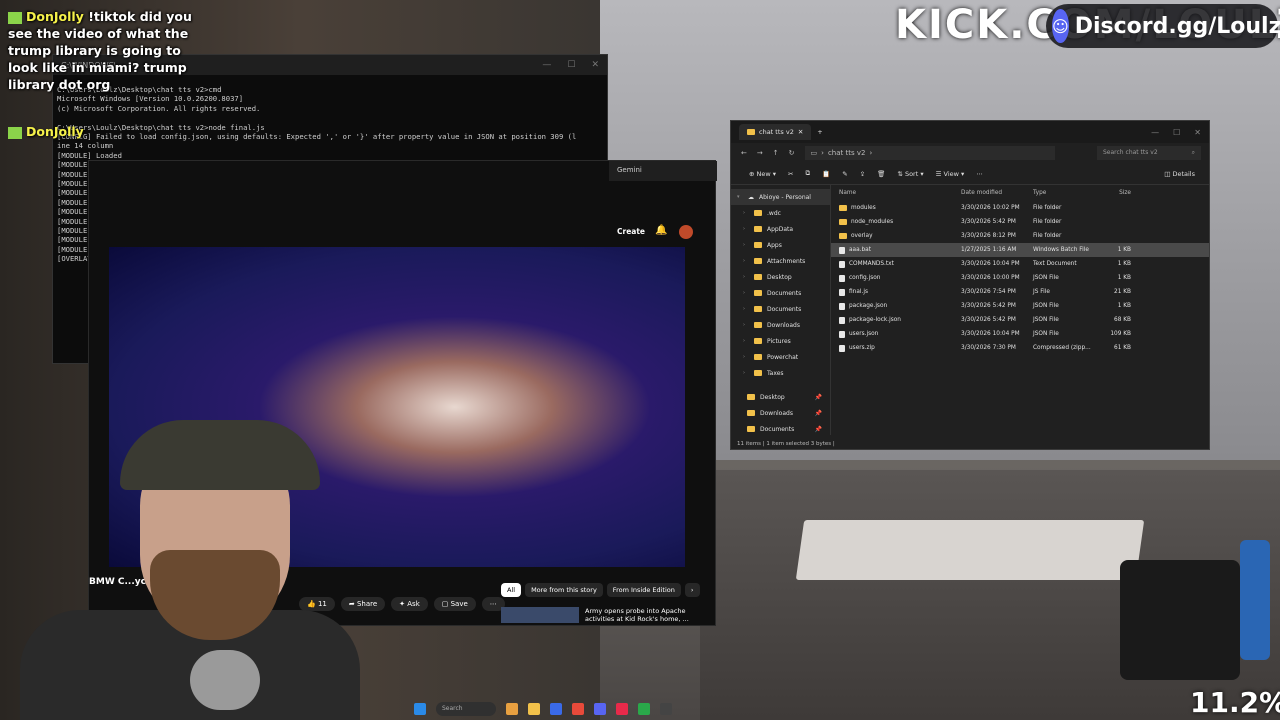  I want to click on taskbar-explorer-icon, so click(534, 709).